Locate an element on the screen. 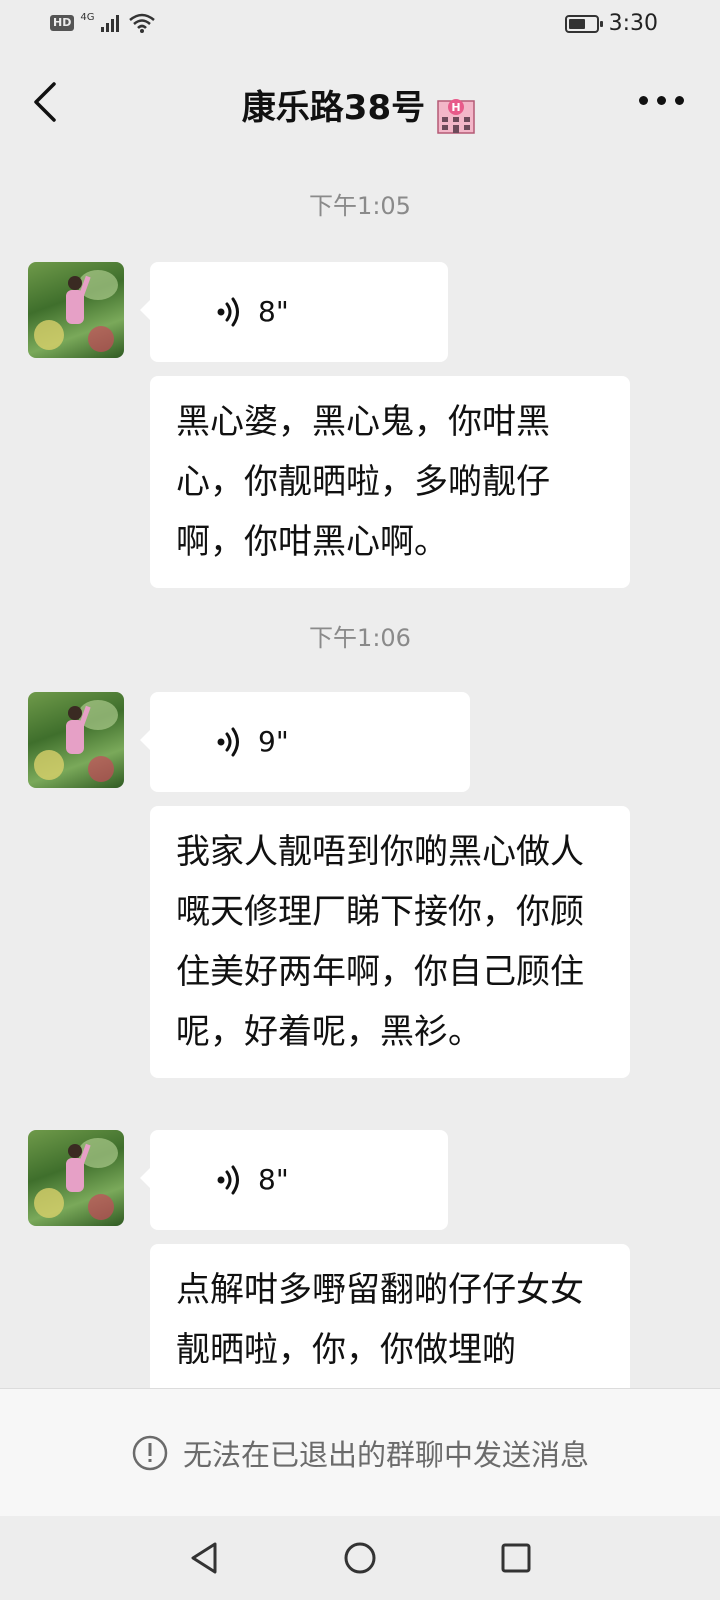 This screenshot has width=720, height=1600. network-type: 4G is located at coordinates (87, 17).